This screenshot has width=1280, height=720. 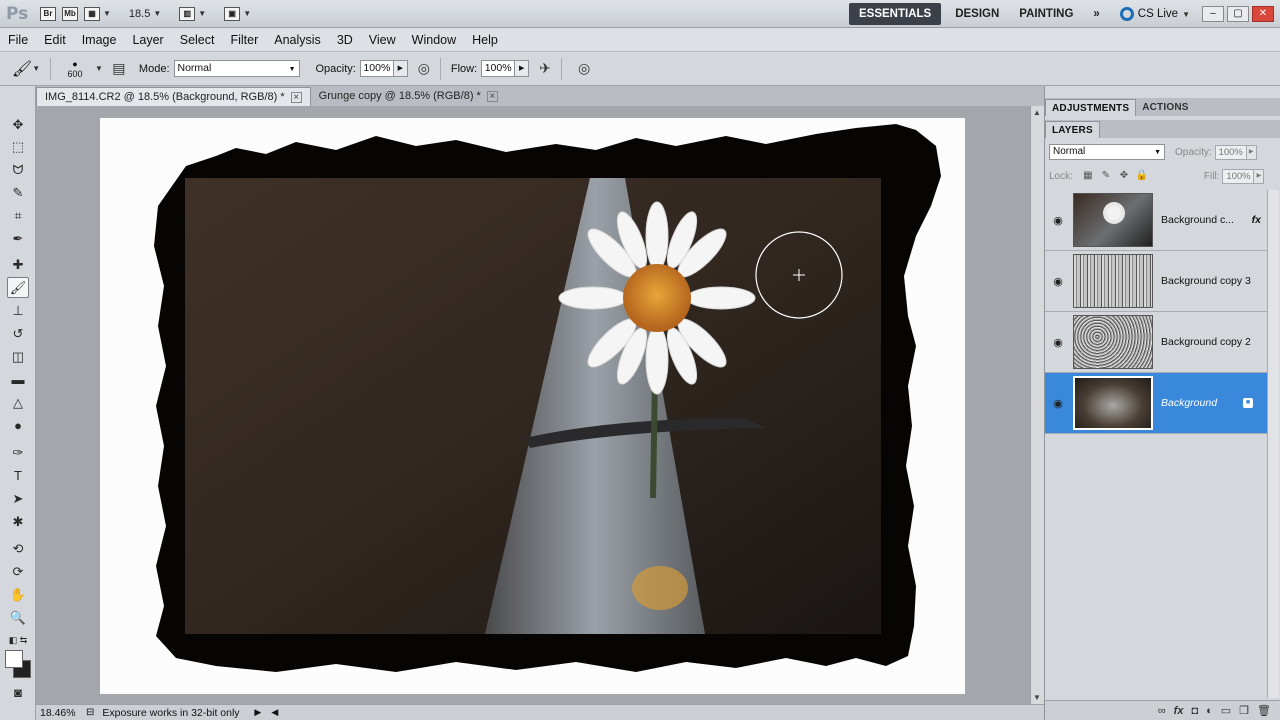 What do you see at coordinates (18, 692) in the screenshot?
I see `quick-mask-icon: ◙` at bounding box center [18, 692].